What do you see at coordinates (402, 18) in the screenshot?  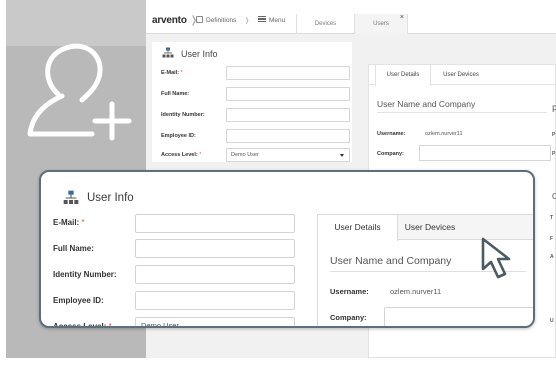 I see `close-icon: ×` at bounding box center [402, 18].